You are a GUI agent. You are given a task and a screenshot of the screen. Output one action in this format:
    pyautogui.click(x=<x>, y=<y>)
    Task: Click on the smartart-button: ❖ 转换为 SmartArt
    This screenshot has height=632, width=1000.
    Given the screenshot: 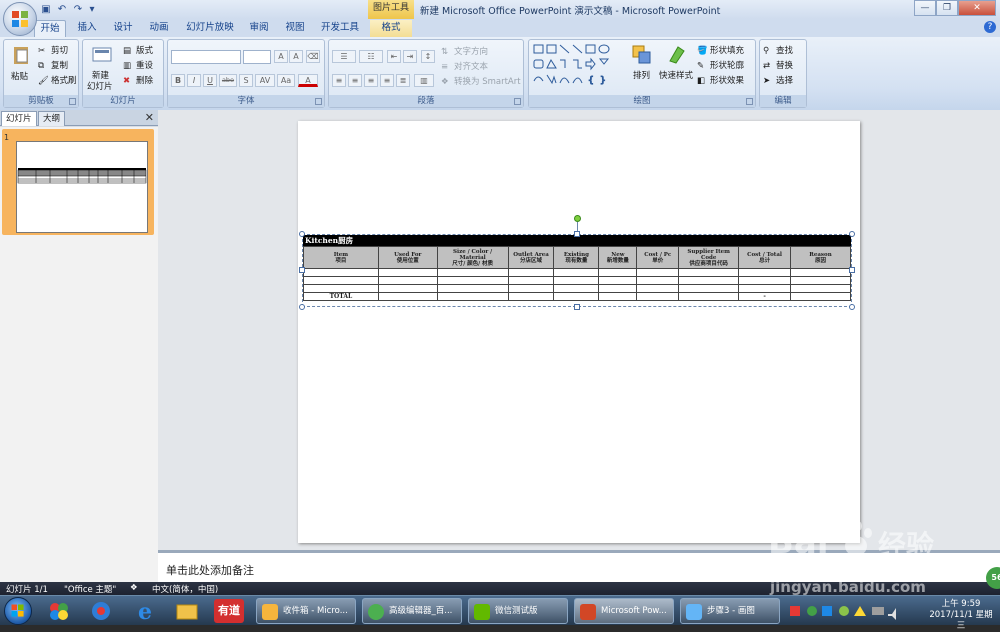 What is the action you would take?
    pyautogui.click(x=481, y=81)
    